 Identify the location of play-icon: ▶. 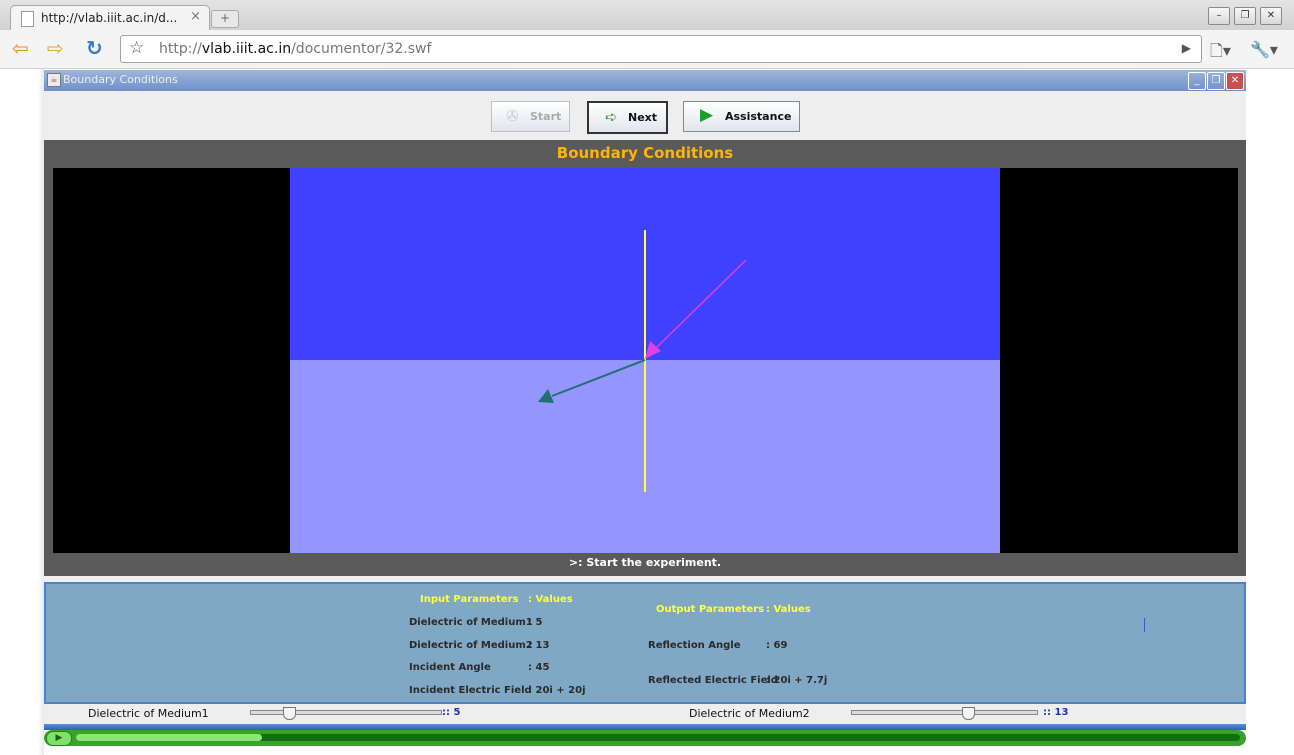
(707, 115).